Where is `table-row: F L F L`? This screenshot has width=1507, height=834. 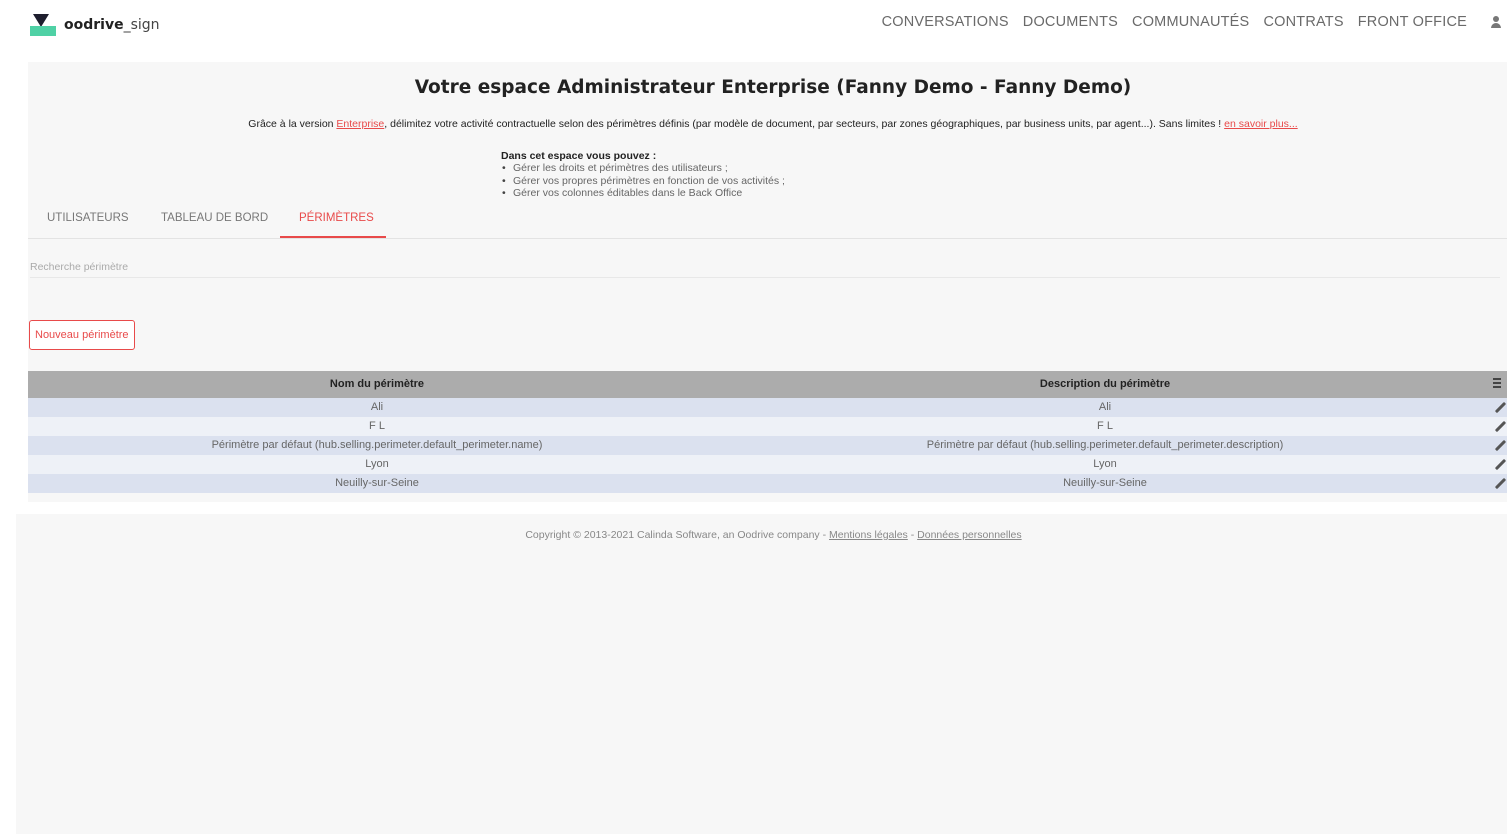
table-row: F L F L is located at coordinates (767, 426).